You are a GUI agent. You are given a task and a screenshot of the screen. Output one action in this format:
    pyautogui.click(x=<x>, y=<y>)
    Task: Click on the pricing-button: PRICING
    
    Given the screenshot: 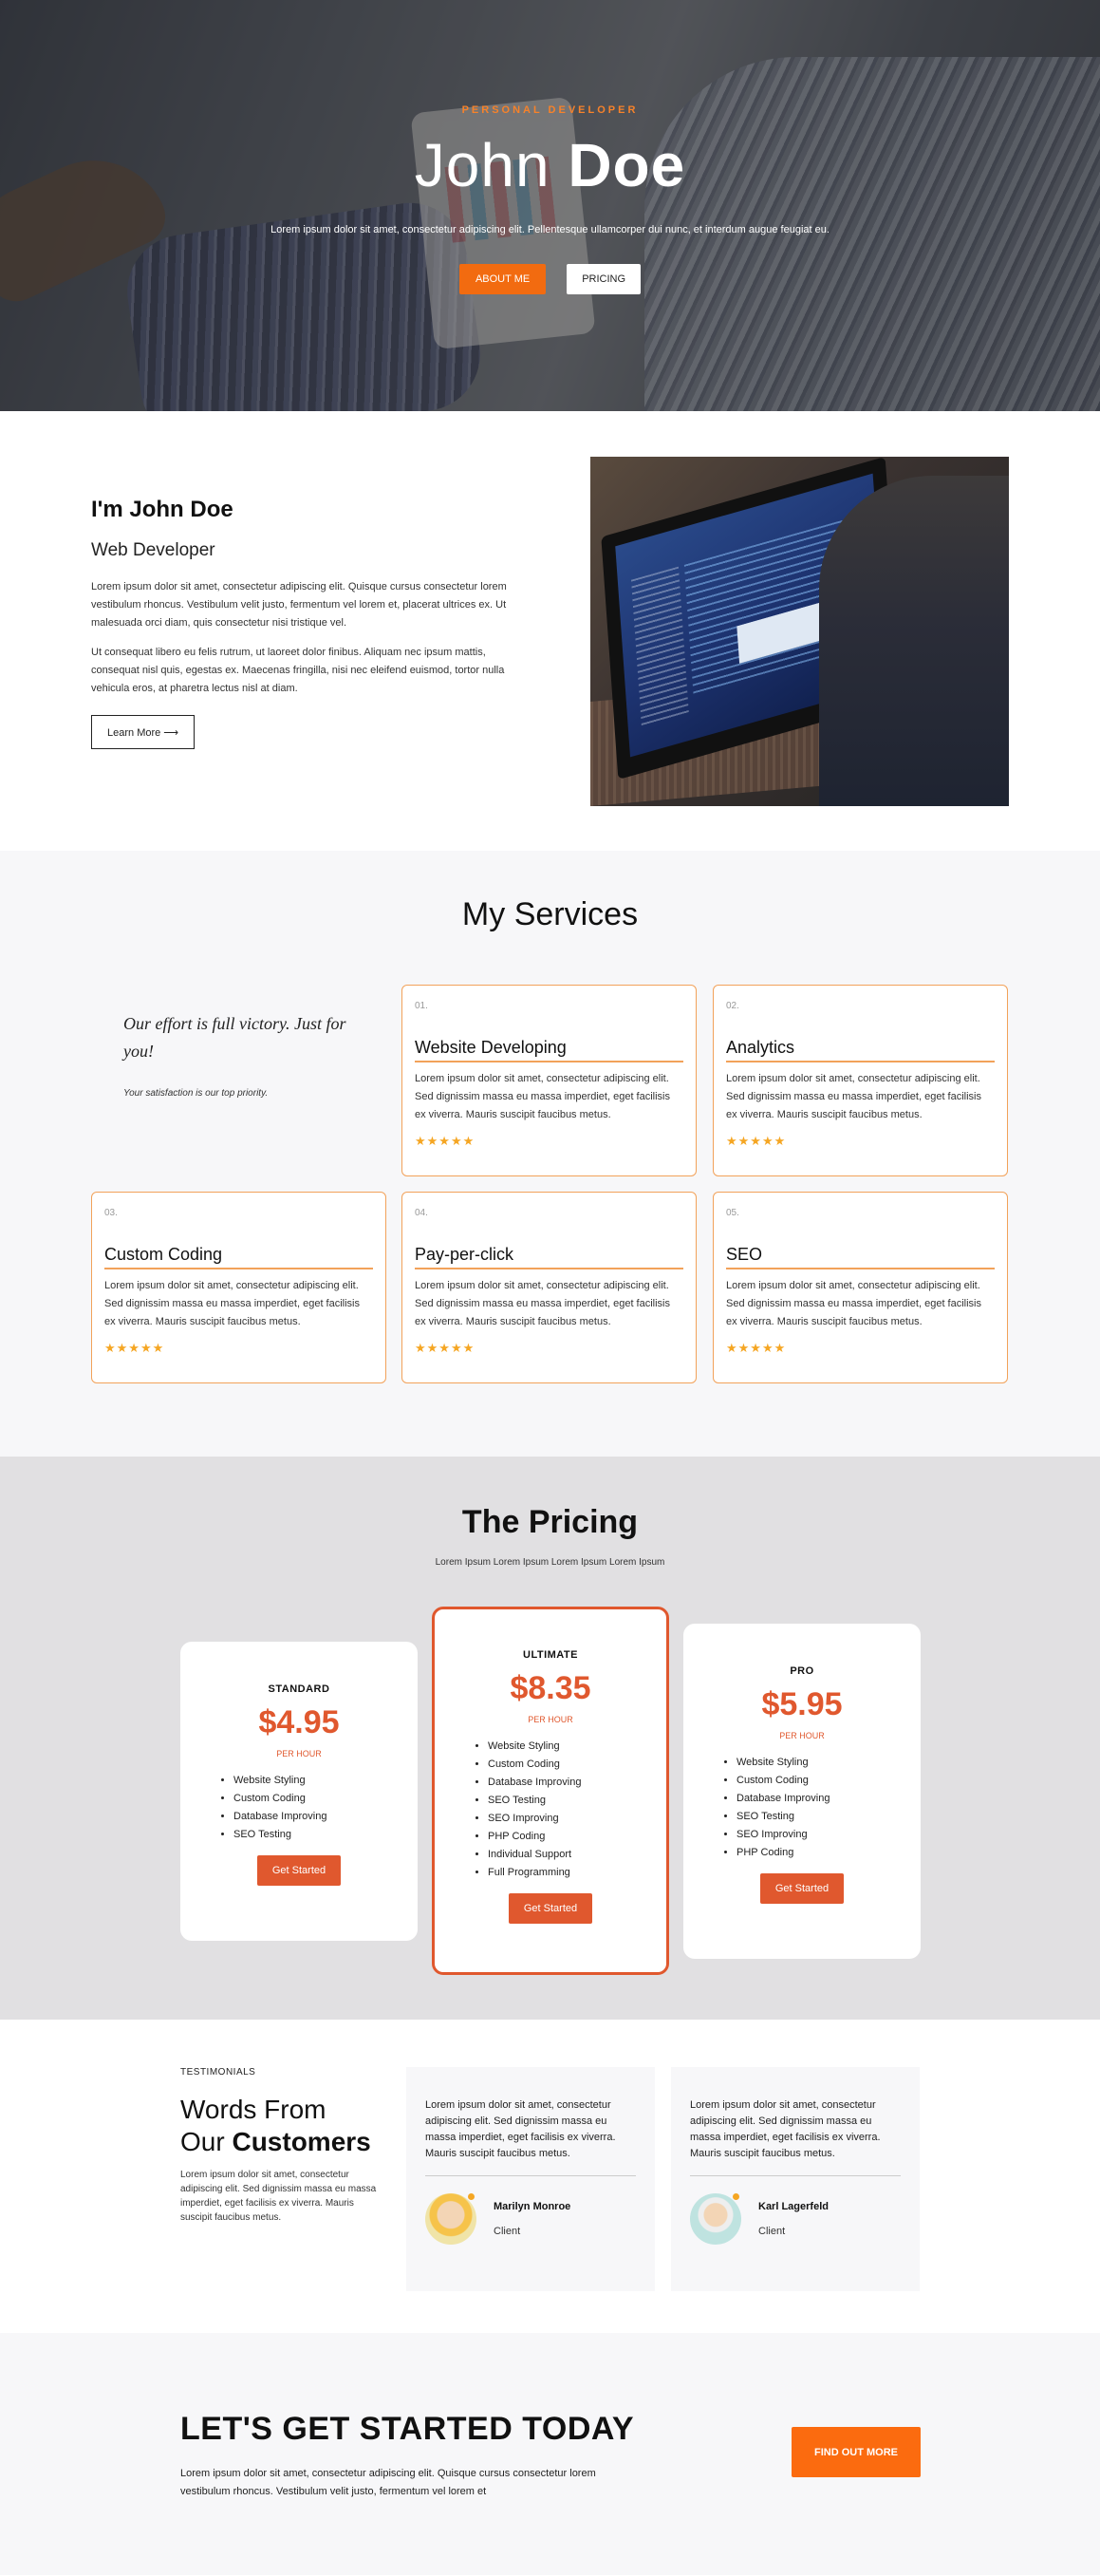 What is the action you would take?
    pyautogui.click(x=605, y=279)
    